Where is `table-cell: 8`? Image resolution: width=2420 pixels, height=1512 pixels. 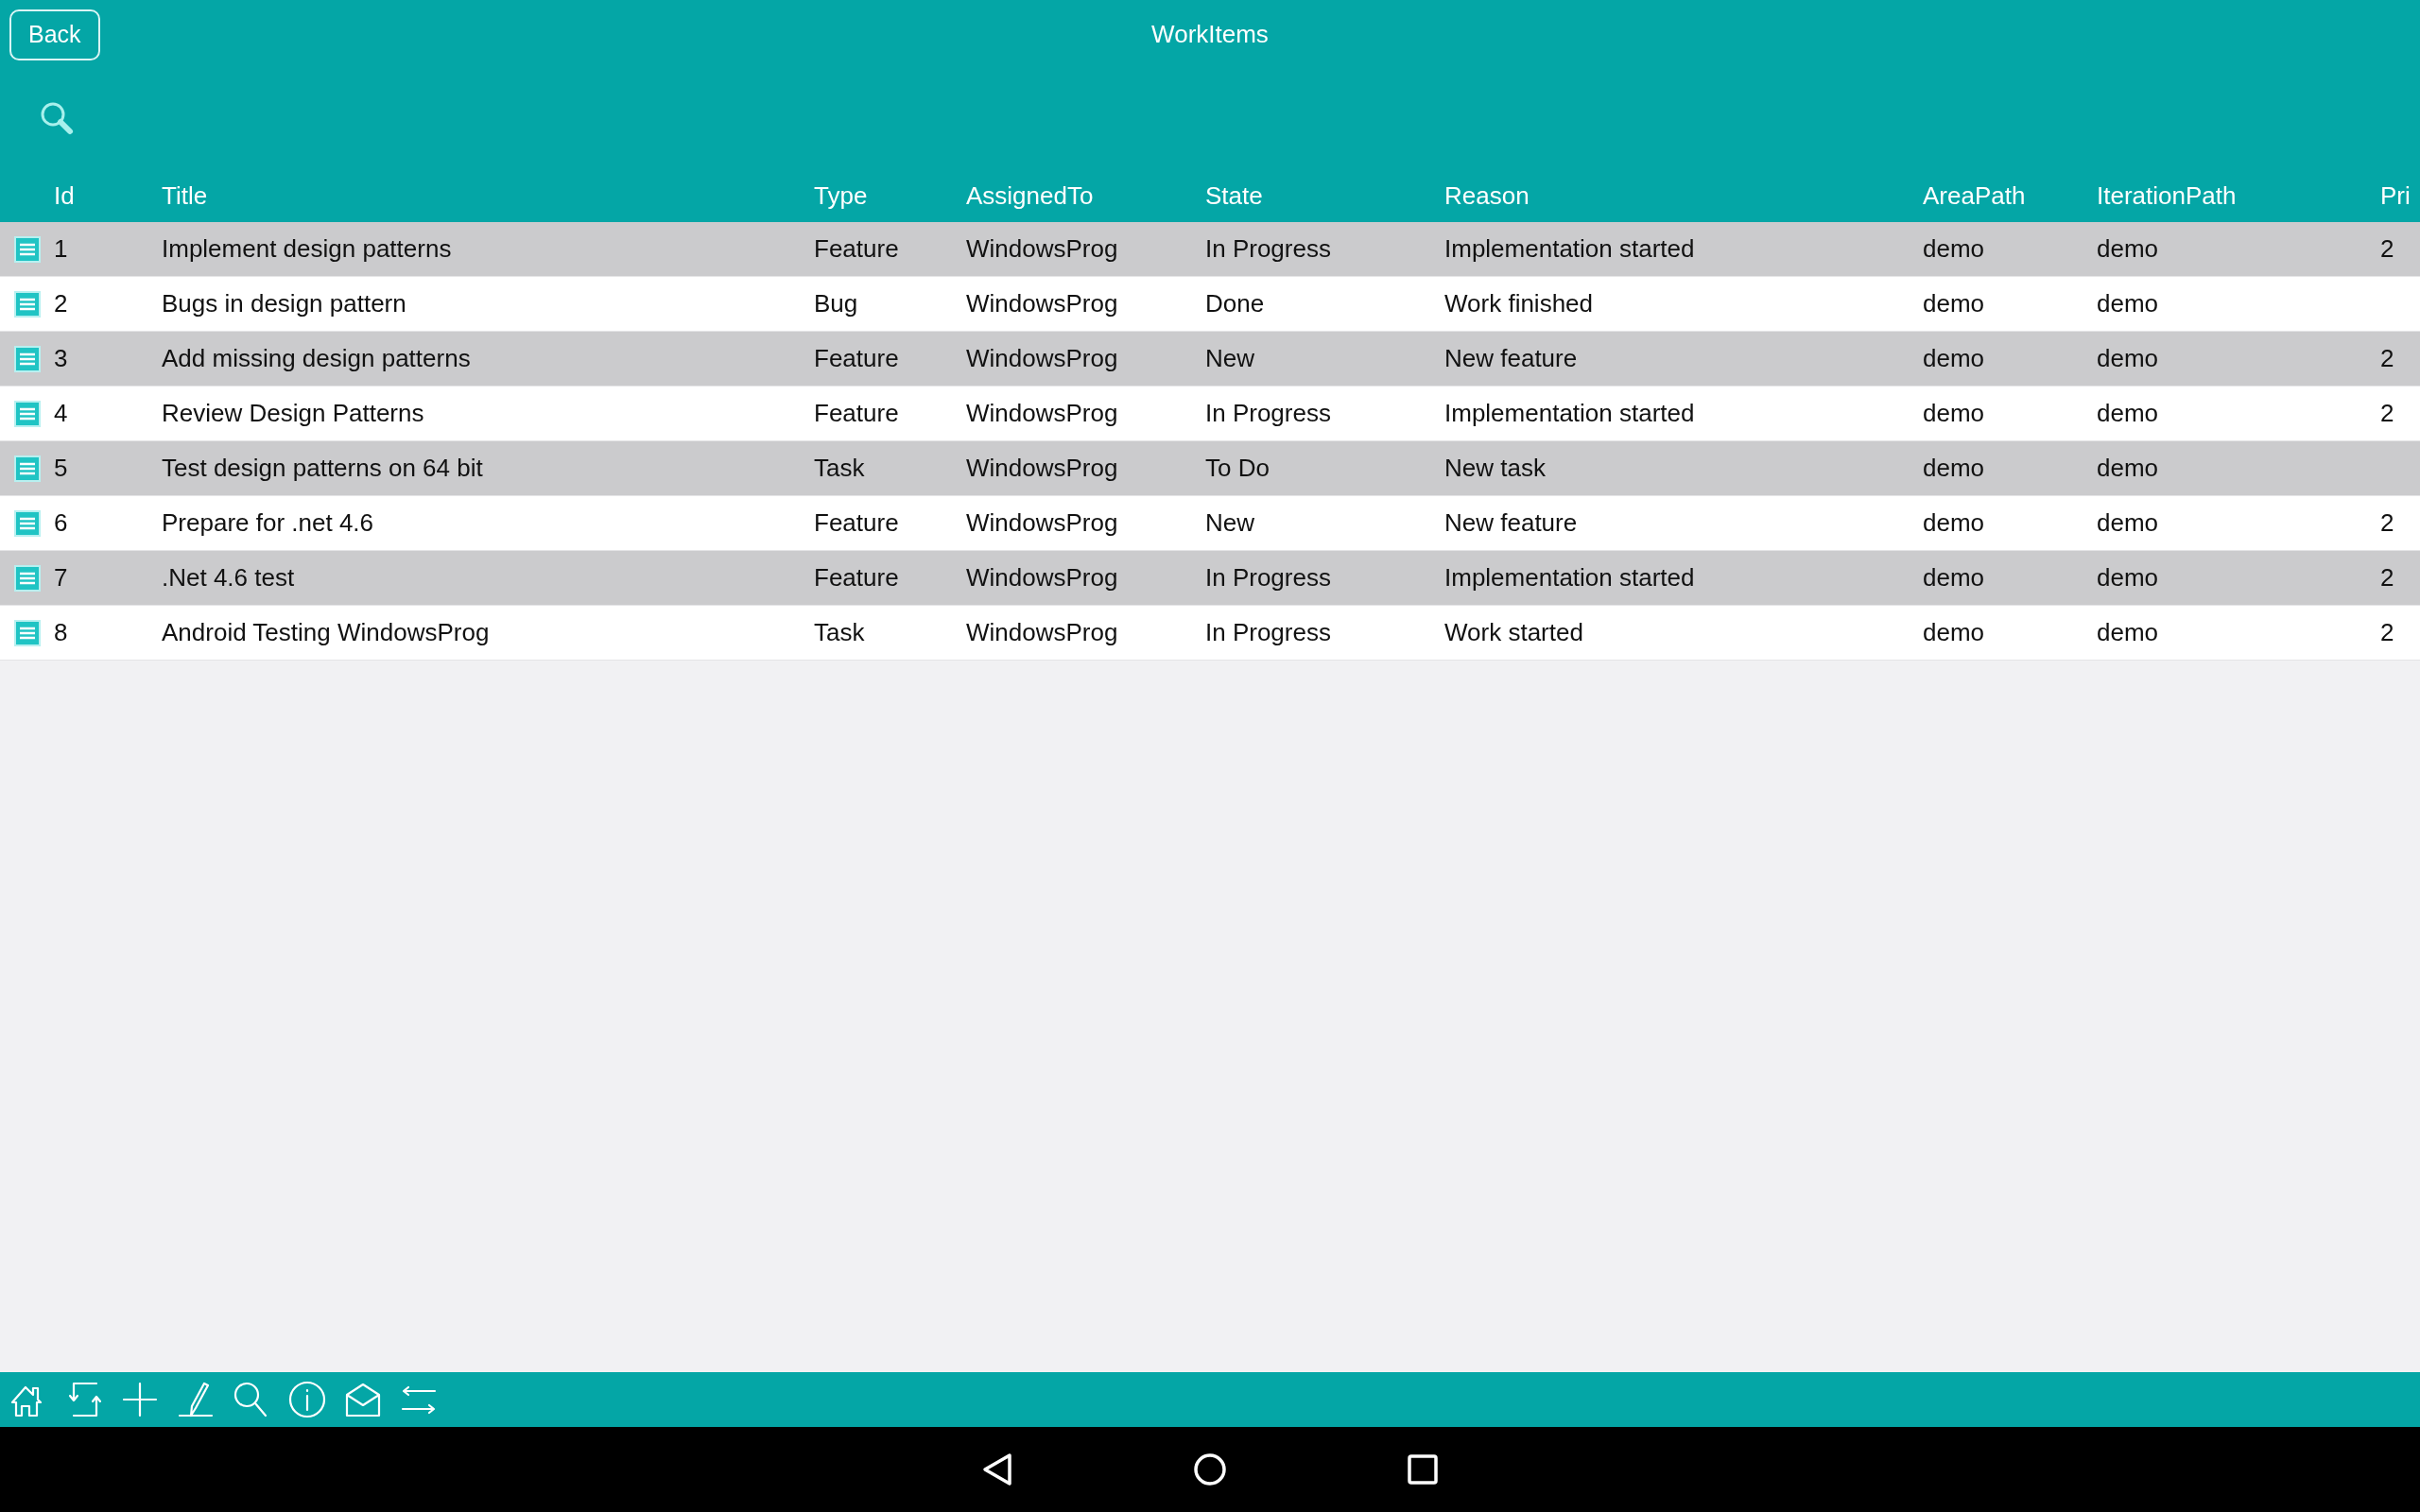
table-cell: 8 is located at coordinates (61, 632).